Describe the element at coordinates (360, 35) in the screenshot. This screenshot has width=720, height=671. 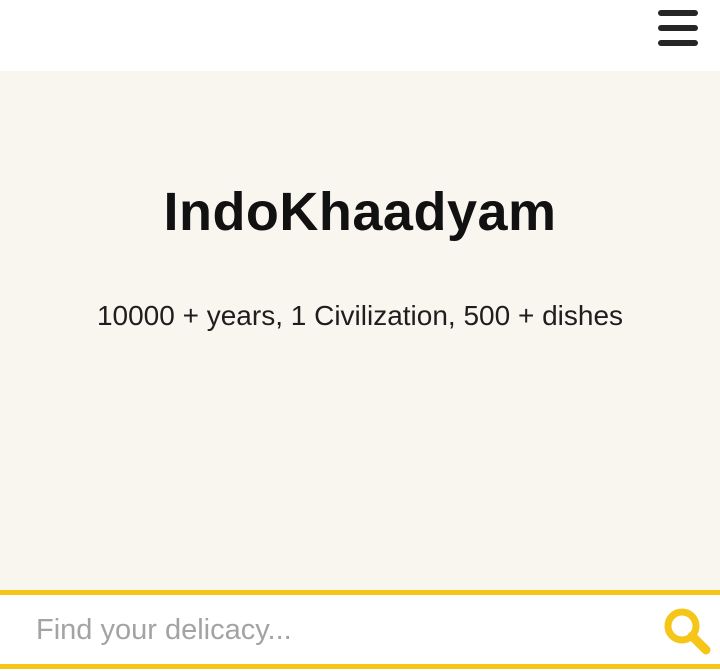
I see `top-bar` at that location.